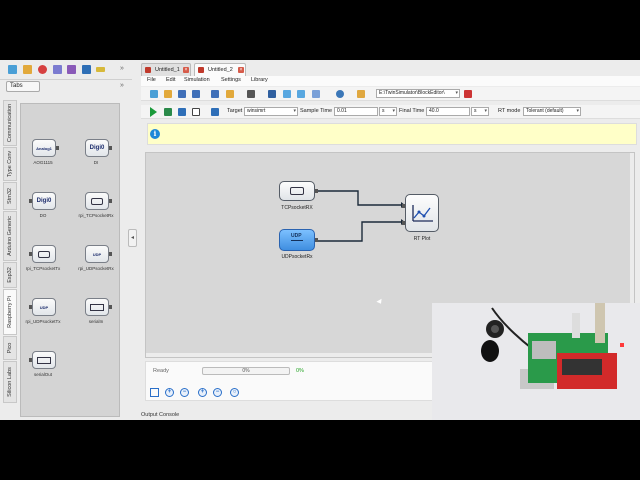 The image size is (640, 480). Describe the element at coordinates (10, 312) in the screenshot. I see `tab-raspberry-pi: Raspberry Pi` at that location.